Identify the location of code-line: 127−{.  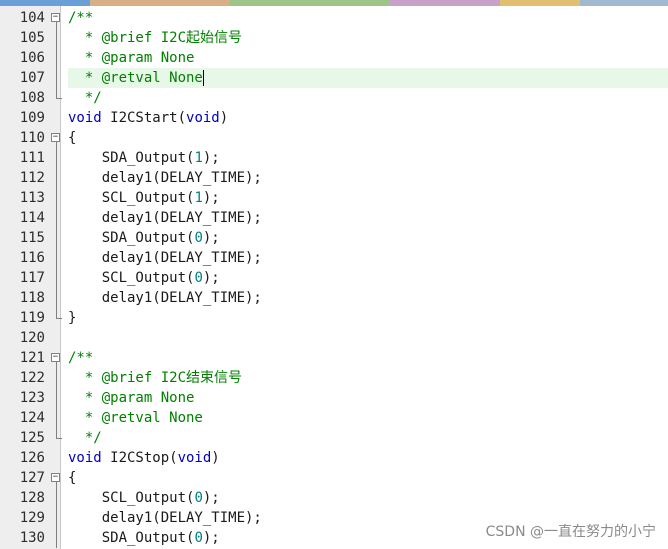
(334, 478).